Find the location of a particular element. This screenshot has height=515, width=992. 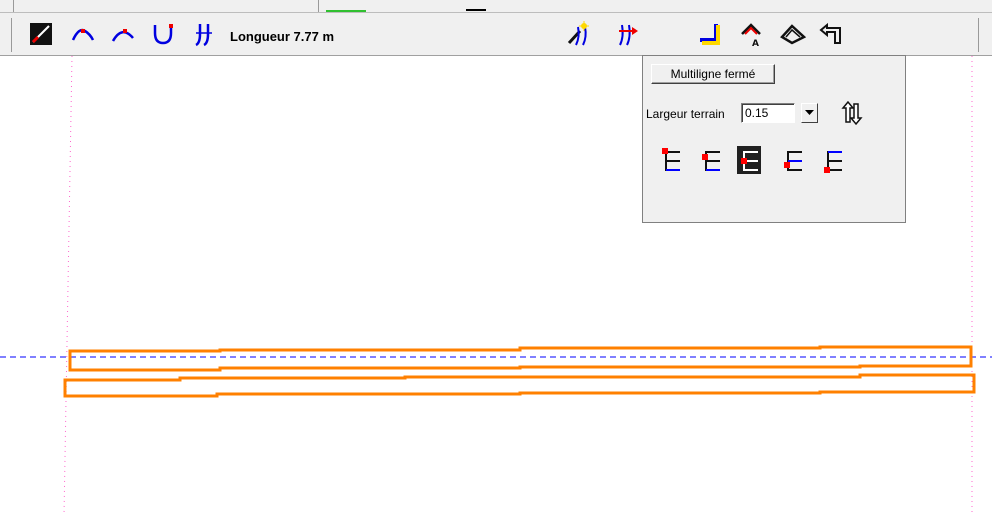

roof-outline-icon is located at coordinates (793, 34).